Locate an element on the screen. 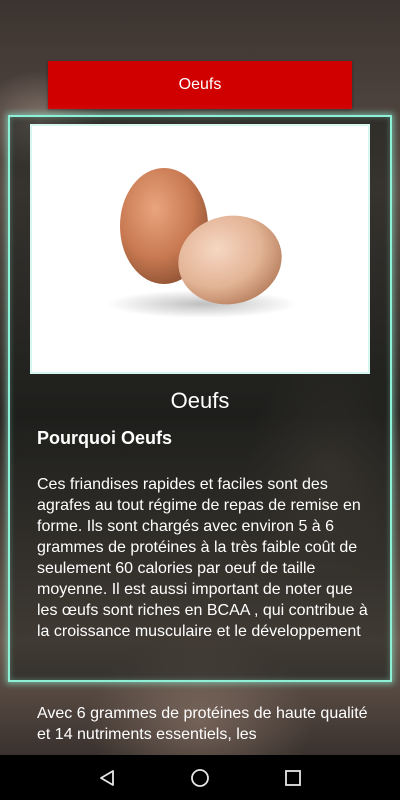 The width and height of the screenshot is (400, 800). home-circle-icon is located at coordinates (200, 778).